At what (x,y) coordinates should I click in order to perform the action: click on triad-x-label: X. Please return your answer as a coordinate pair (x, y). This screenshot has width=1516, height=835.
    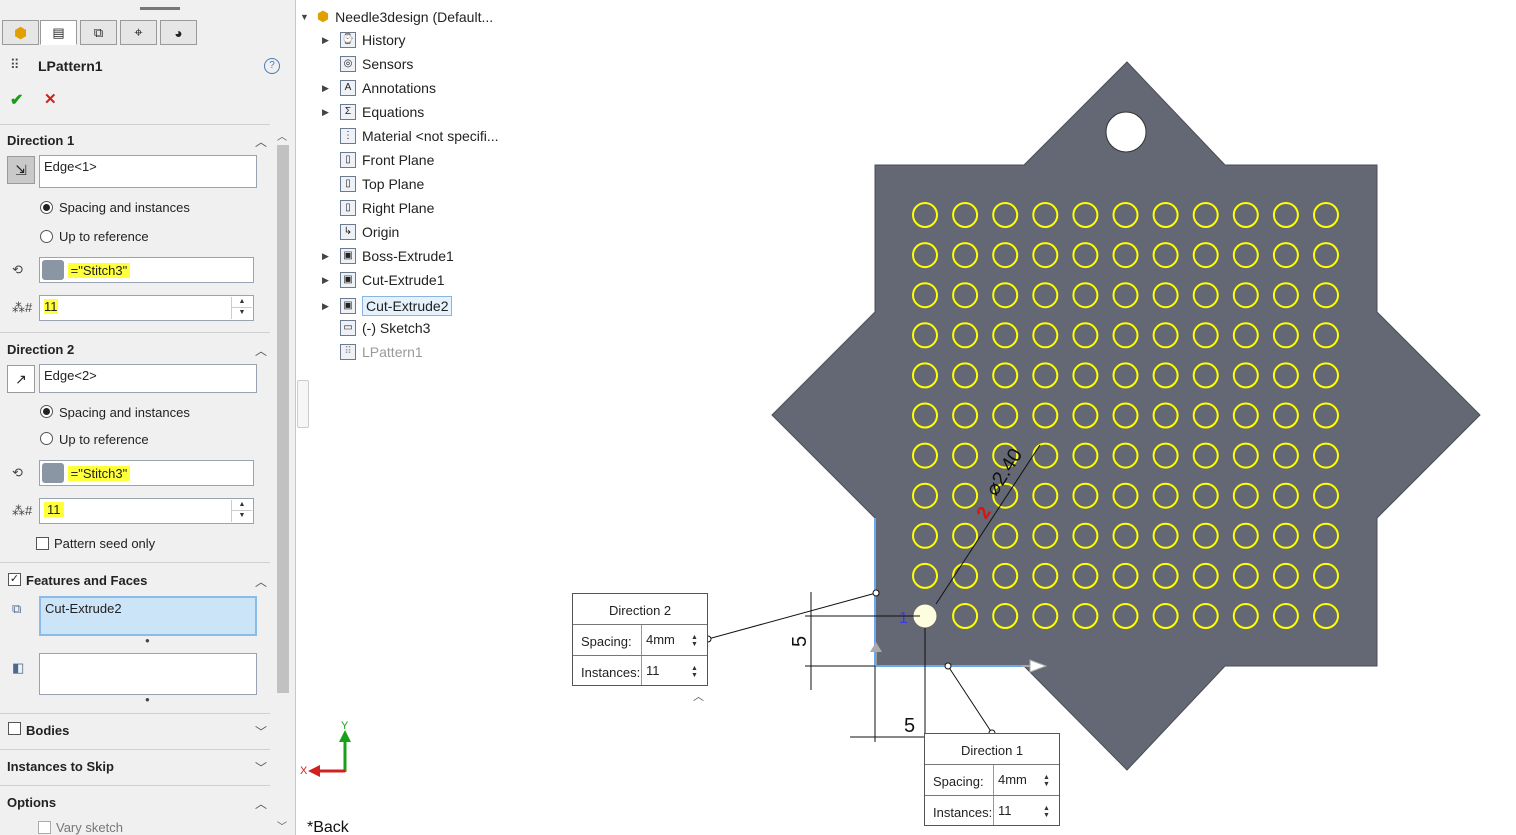
    Looking at the image, I should click on (304, 771).